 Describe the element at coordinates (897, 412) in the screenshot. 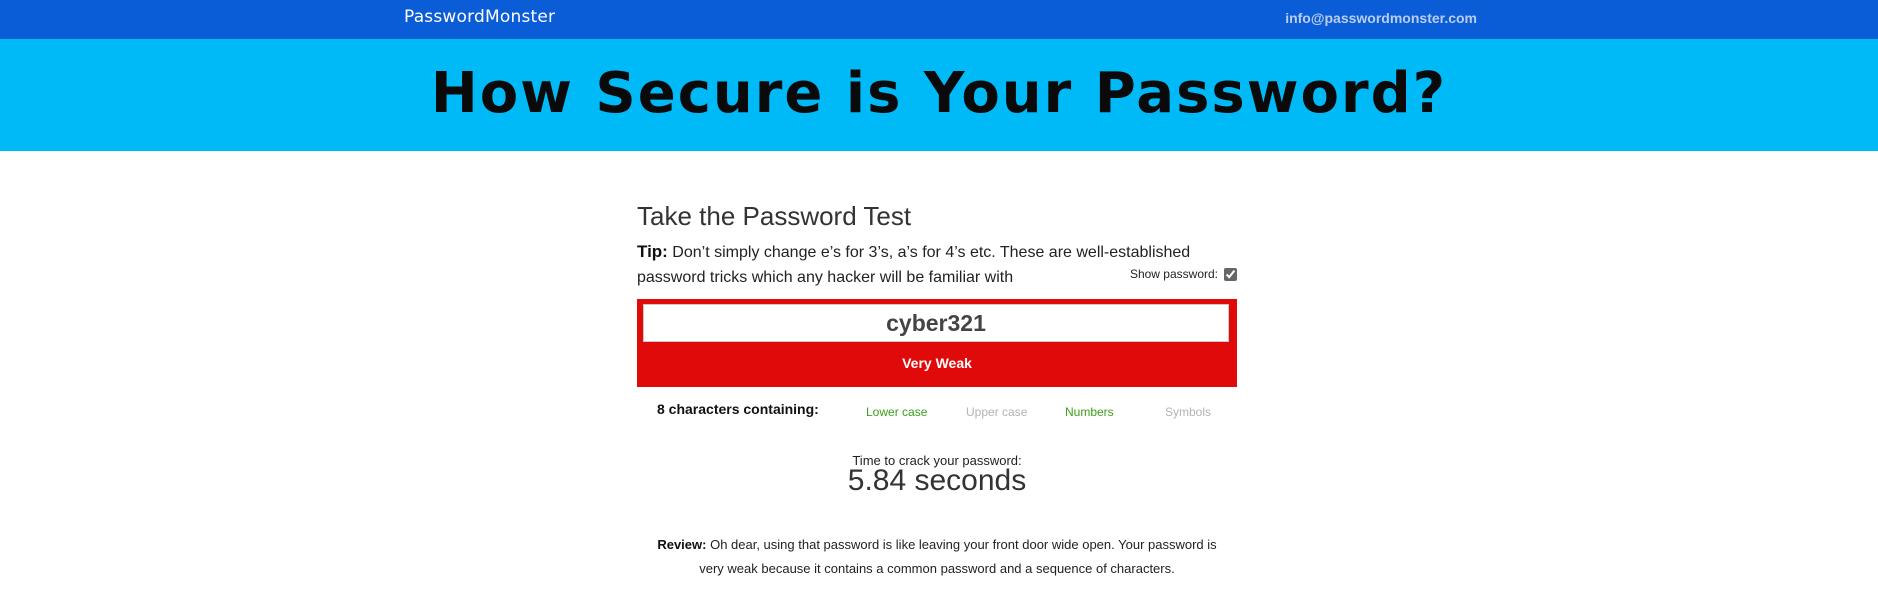

I see `category-lowercase: Lower case` at that location.